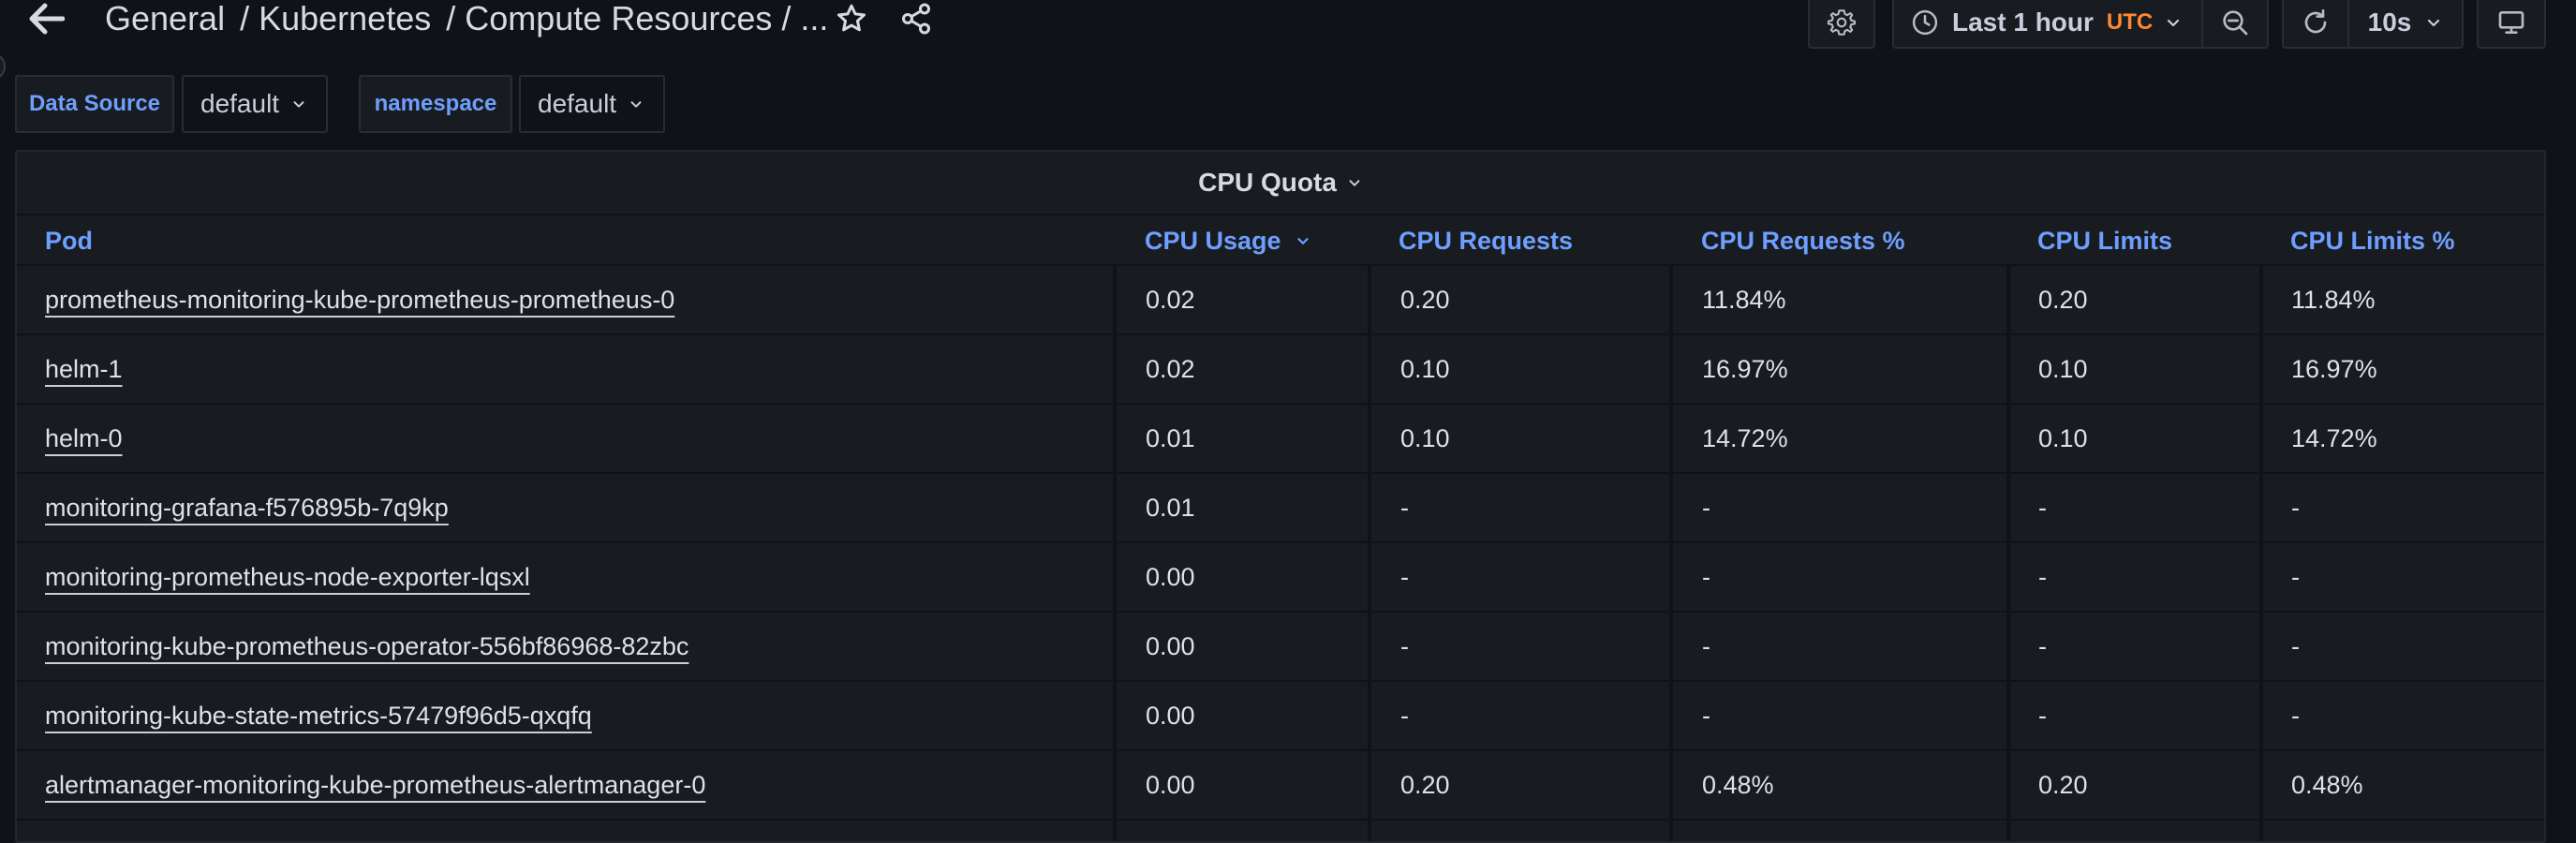 This screenshot has width=2576, height=843. I want to click on column-header-label: CPU Usage, so click(1213, 240).